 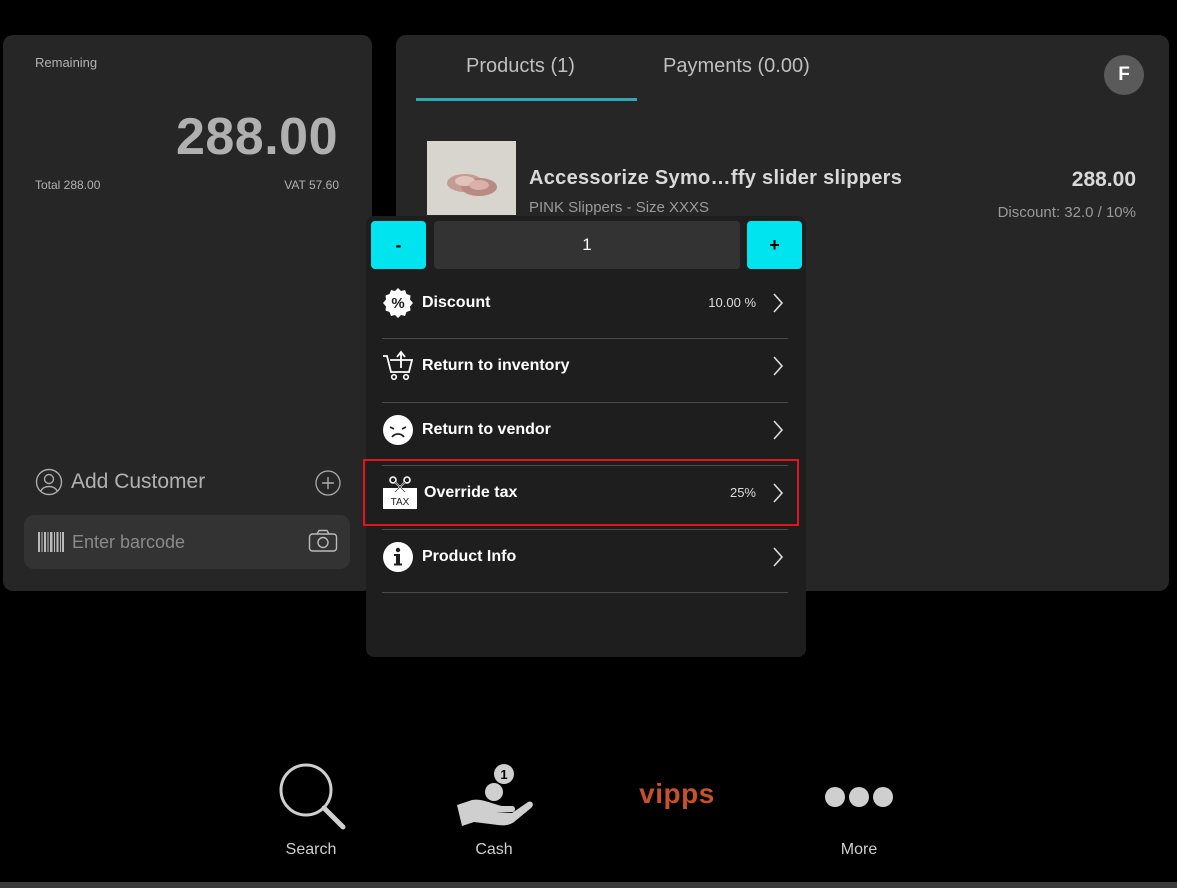 What do you see at coordinates (51, 542) in the screenshot?
I see `barcode-icon` at bounding box center [51, 542].